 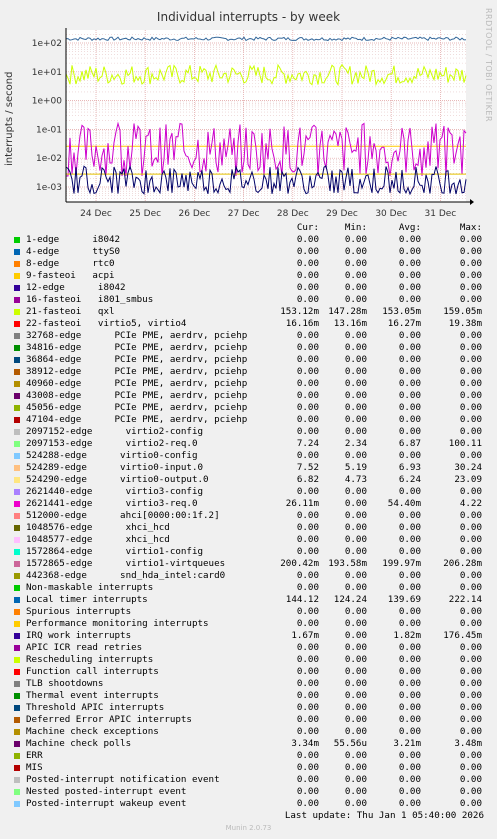 I want to click on legend-row: 12-edge i8042 0.00 0.00 0.00 0.00, so click(x=248, y=288).